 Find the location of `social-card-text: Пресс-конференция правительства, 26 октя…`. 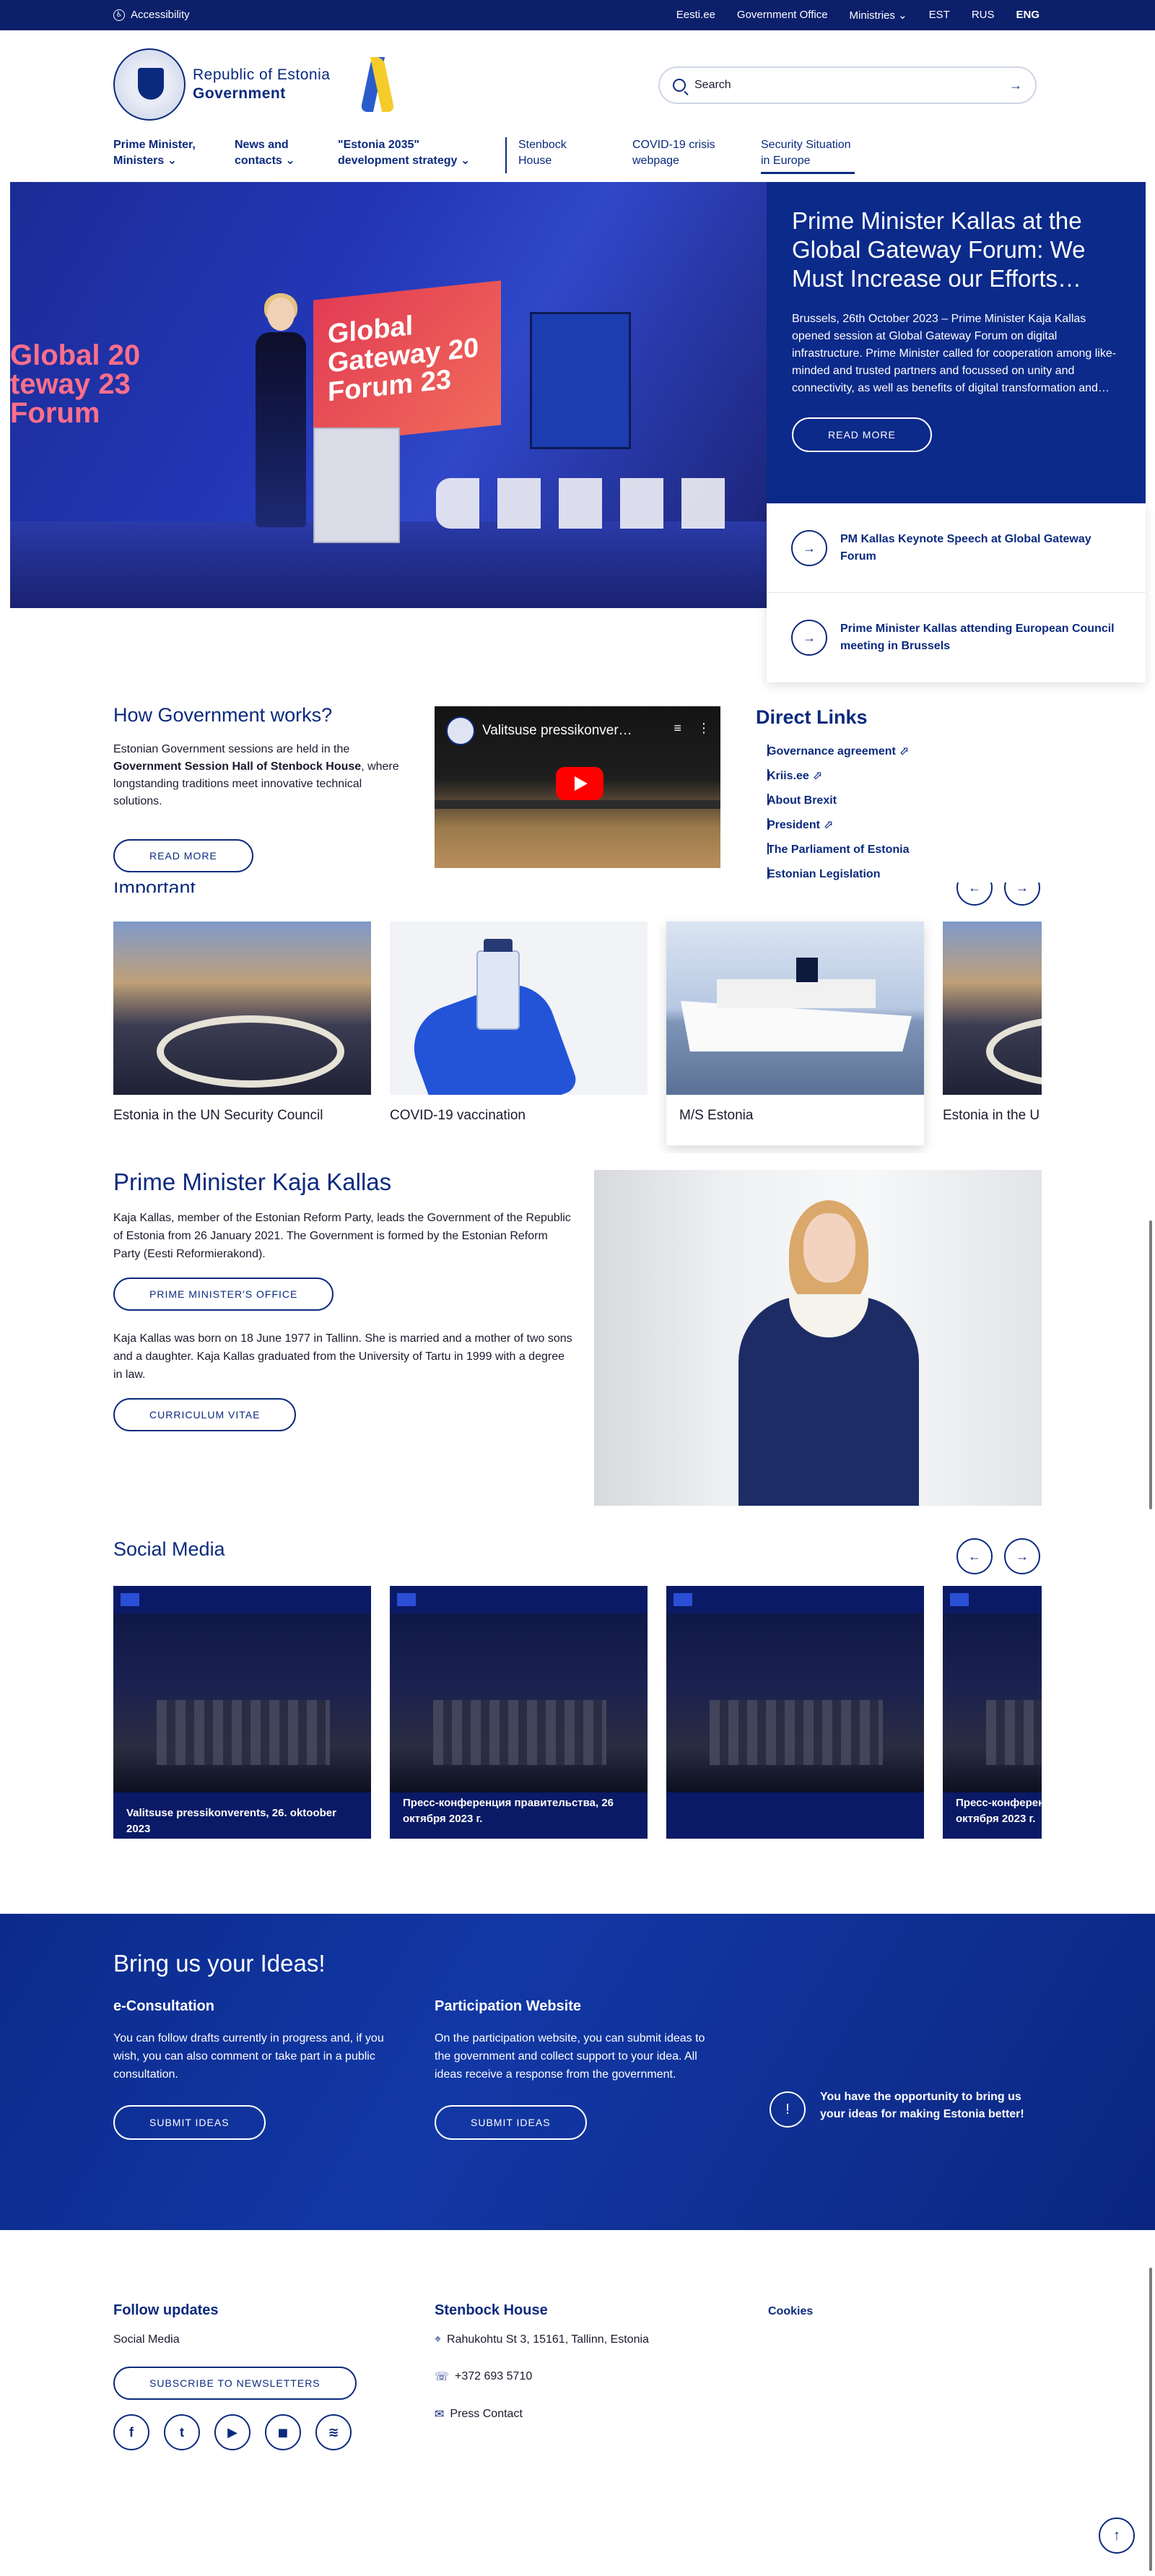

social-card-text: Пресс-конференция правительства, 26 октя… is located at coordinates (508, 1811).